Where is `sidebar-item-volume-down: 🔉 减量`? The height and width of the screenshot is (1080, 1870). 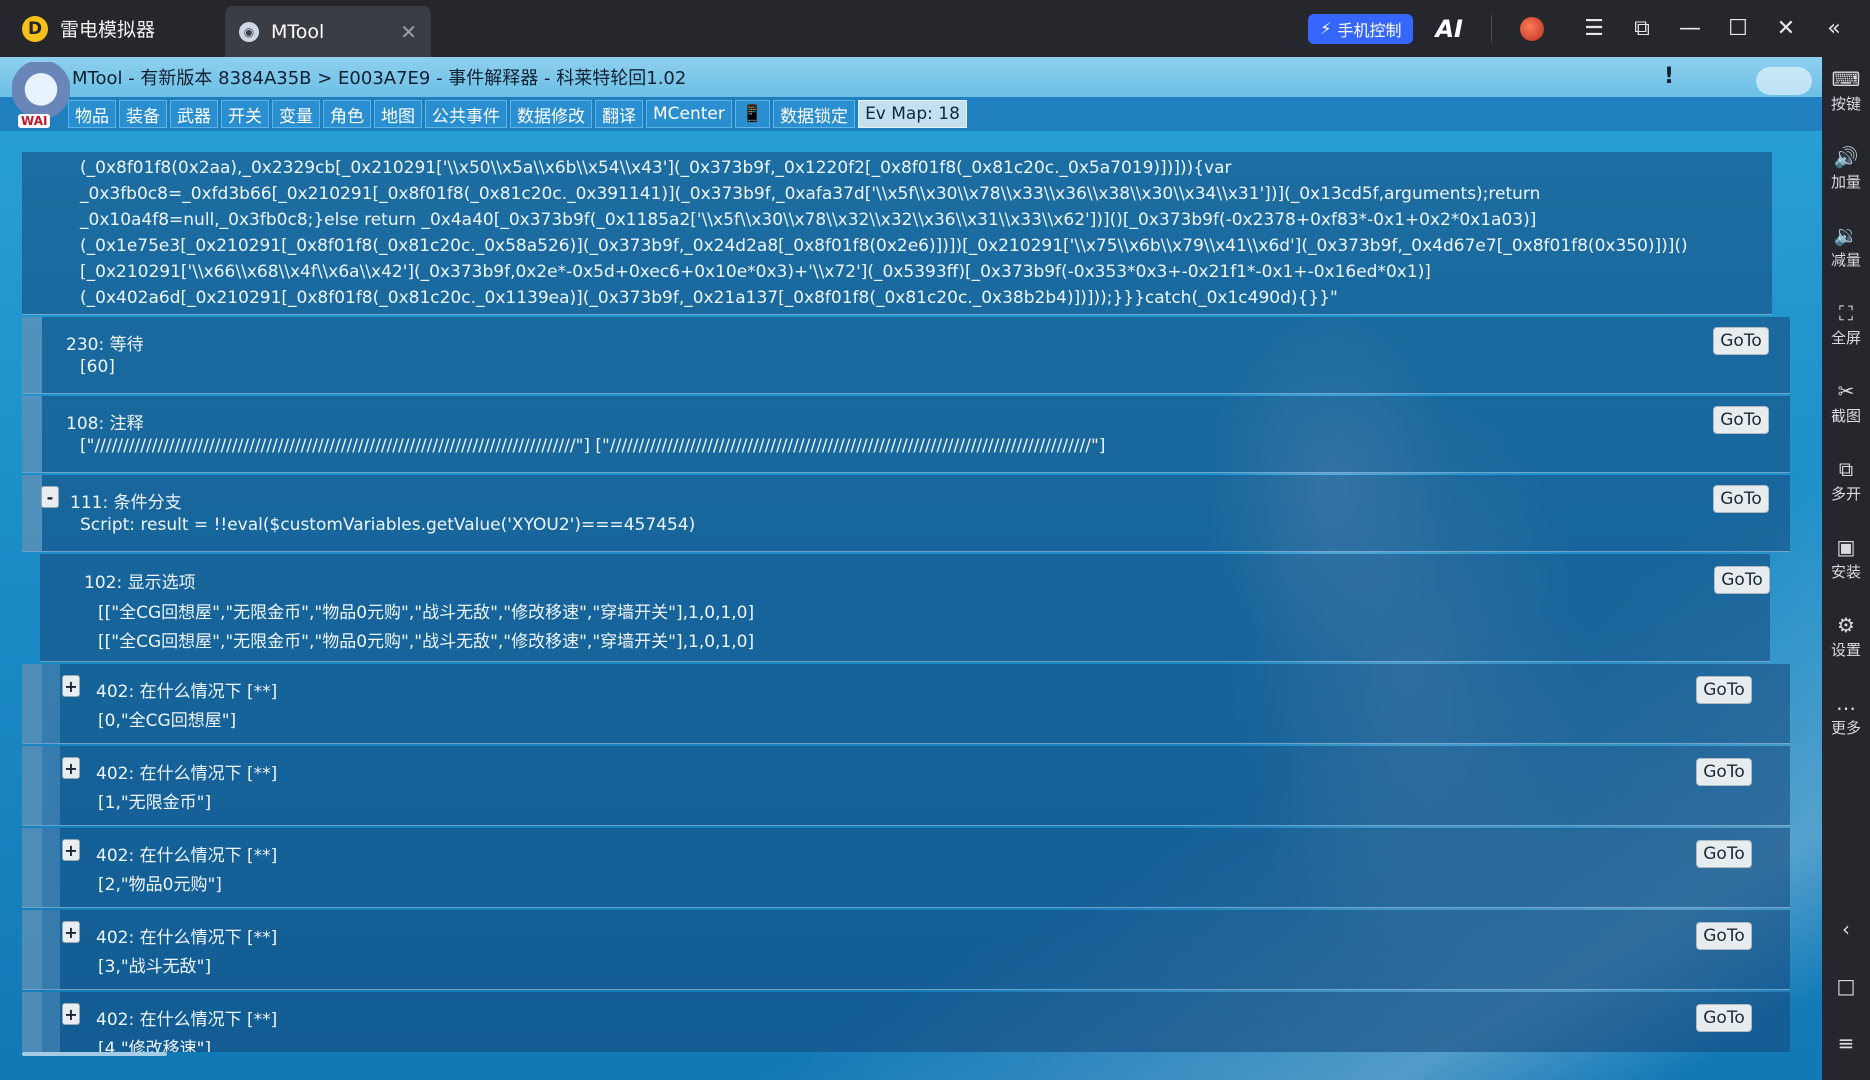
sidebar-item-volume-down: 🔉 减量 is located at coordinates (1846, 246).